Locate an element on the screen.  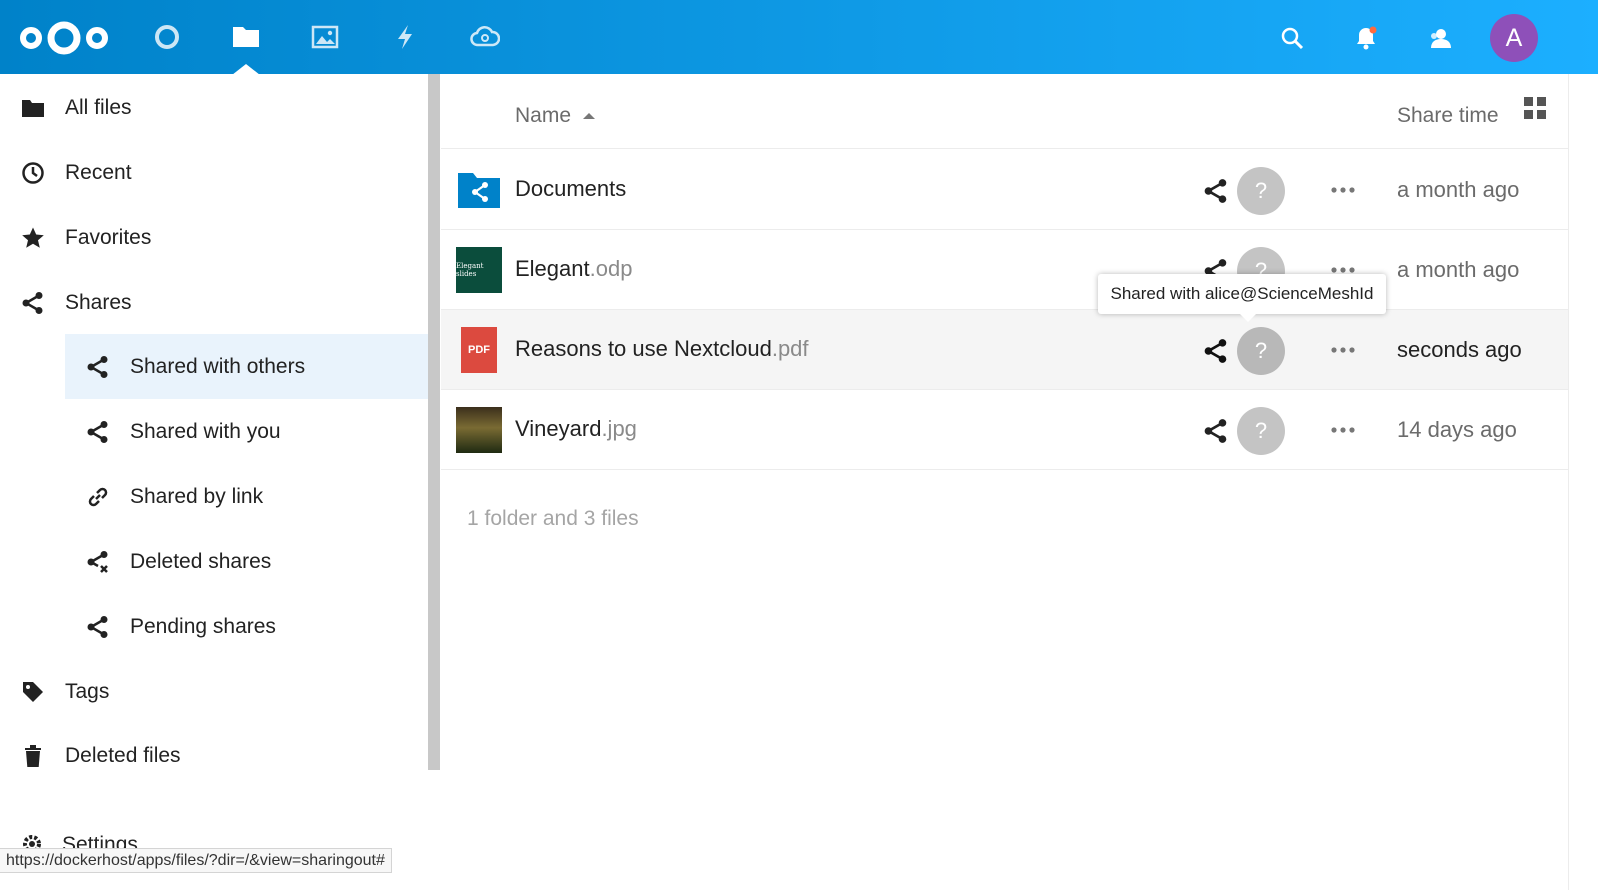
nav-settings: Settings is located at coordinates (118, 839).